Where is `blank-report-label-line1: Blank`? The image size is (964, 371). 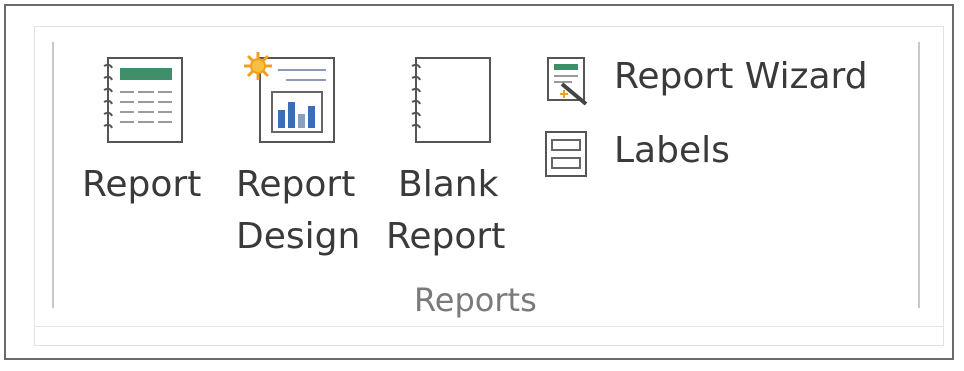
blank-report-label-line1: Blank is located at coordinates (448, 184).